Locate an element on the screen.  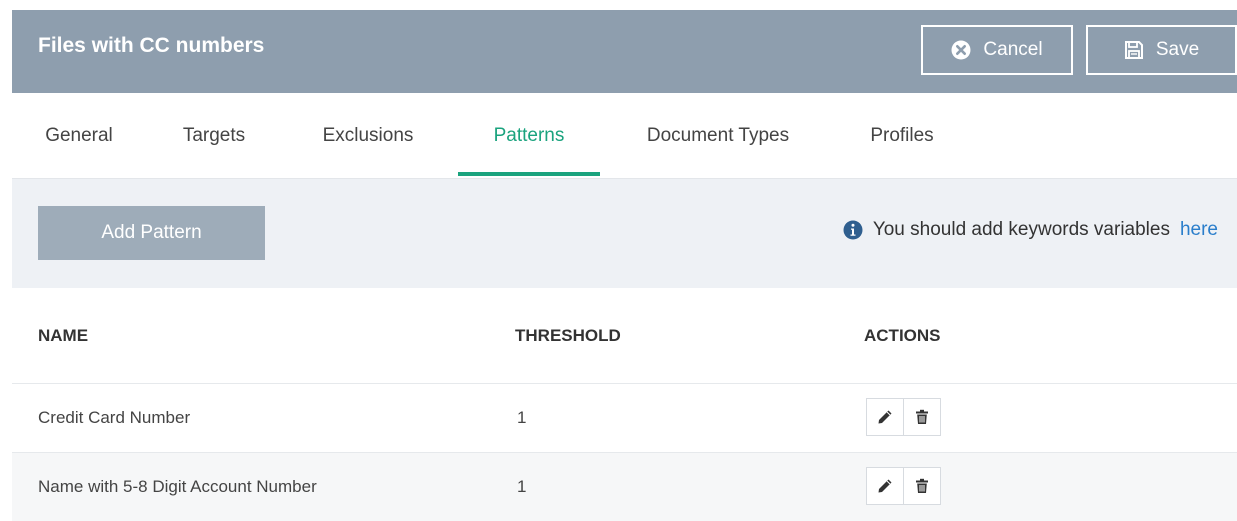
save-label: Save is located at coordinates (1177, 49).